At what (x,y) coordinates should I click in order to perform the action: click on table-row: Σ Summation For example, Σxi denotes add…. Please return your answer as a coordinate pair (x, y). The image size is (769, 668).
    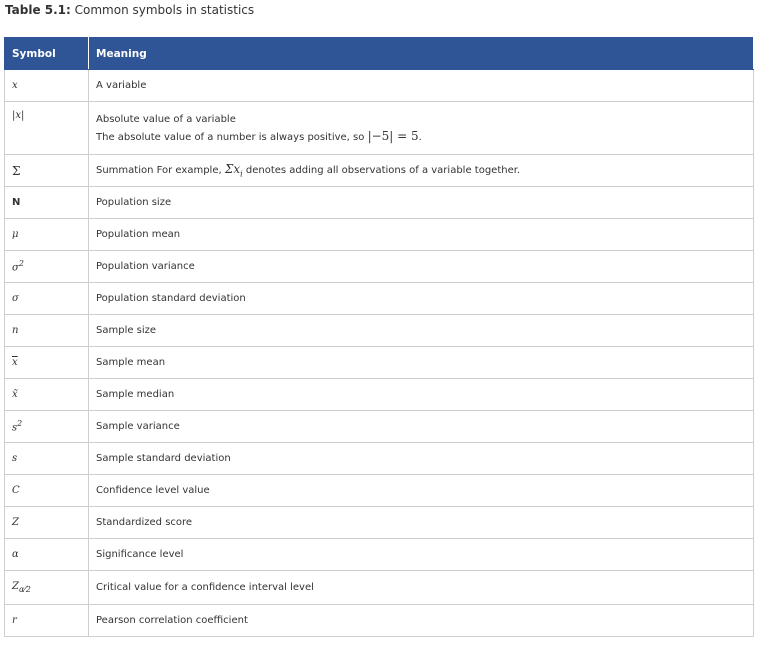
    Looking at the image, I should click on (379, 170).